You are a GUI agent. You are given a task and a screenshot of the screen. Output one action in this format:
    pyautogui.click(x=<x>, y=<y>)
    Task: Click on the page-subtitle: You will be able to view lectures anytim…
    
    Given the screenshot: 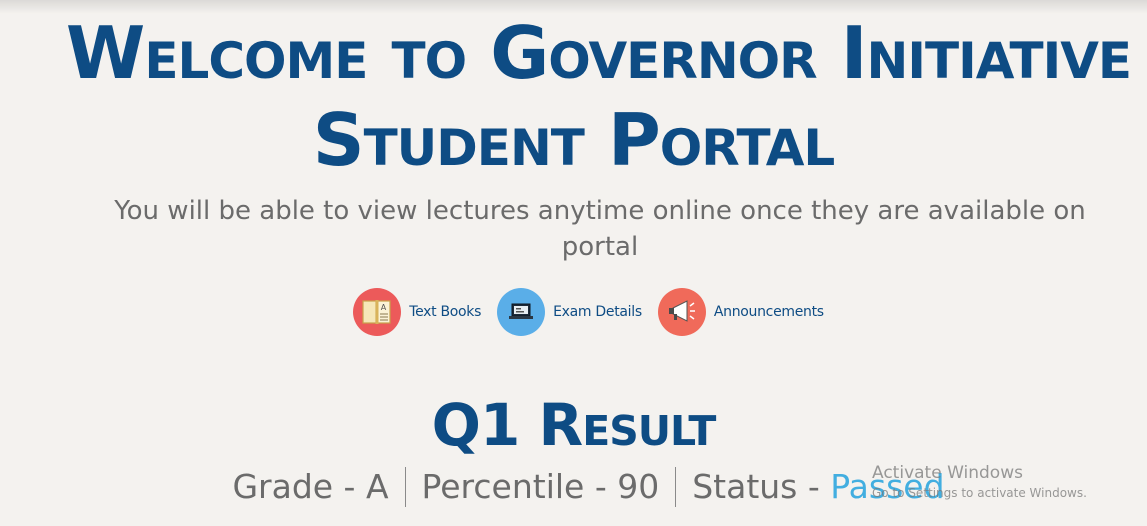 What is the action you would take?
    pyautogui.click(x=600, y=229)
    